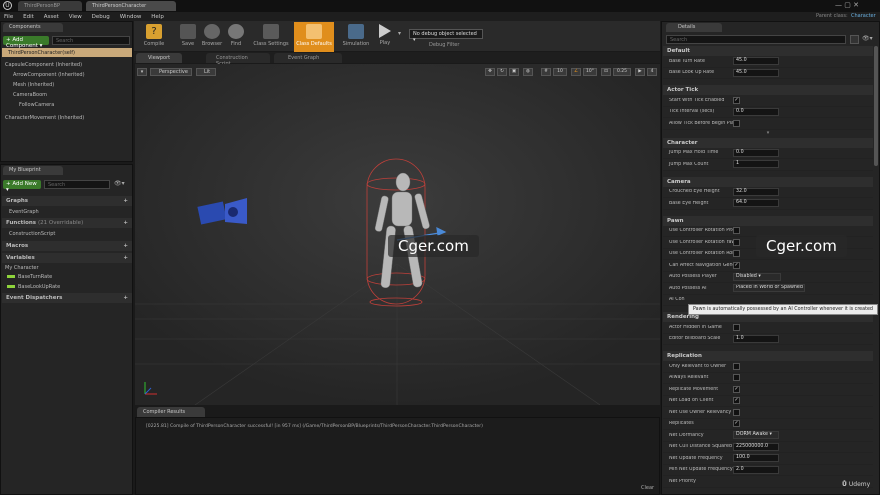  I want to click on base-look-up-rate-input: 45.0, so click(756, 72).